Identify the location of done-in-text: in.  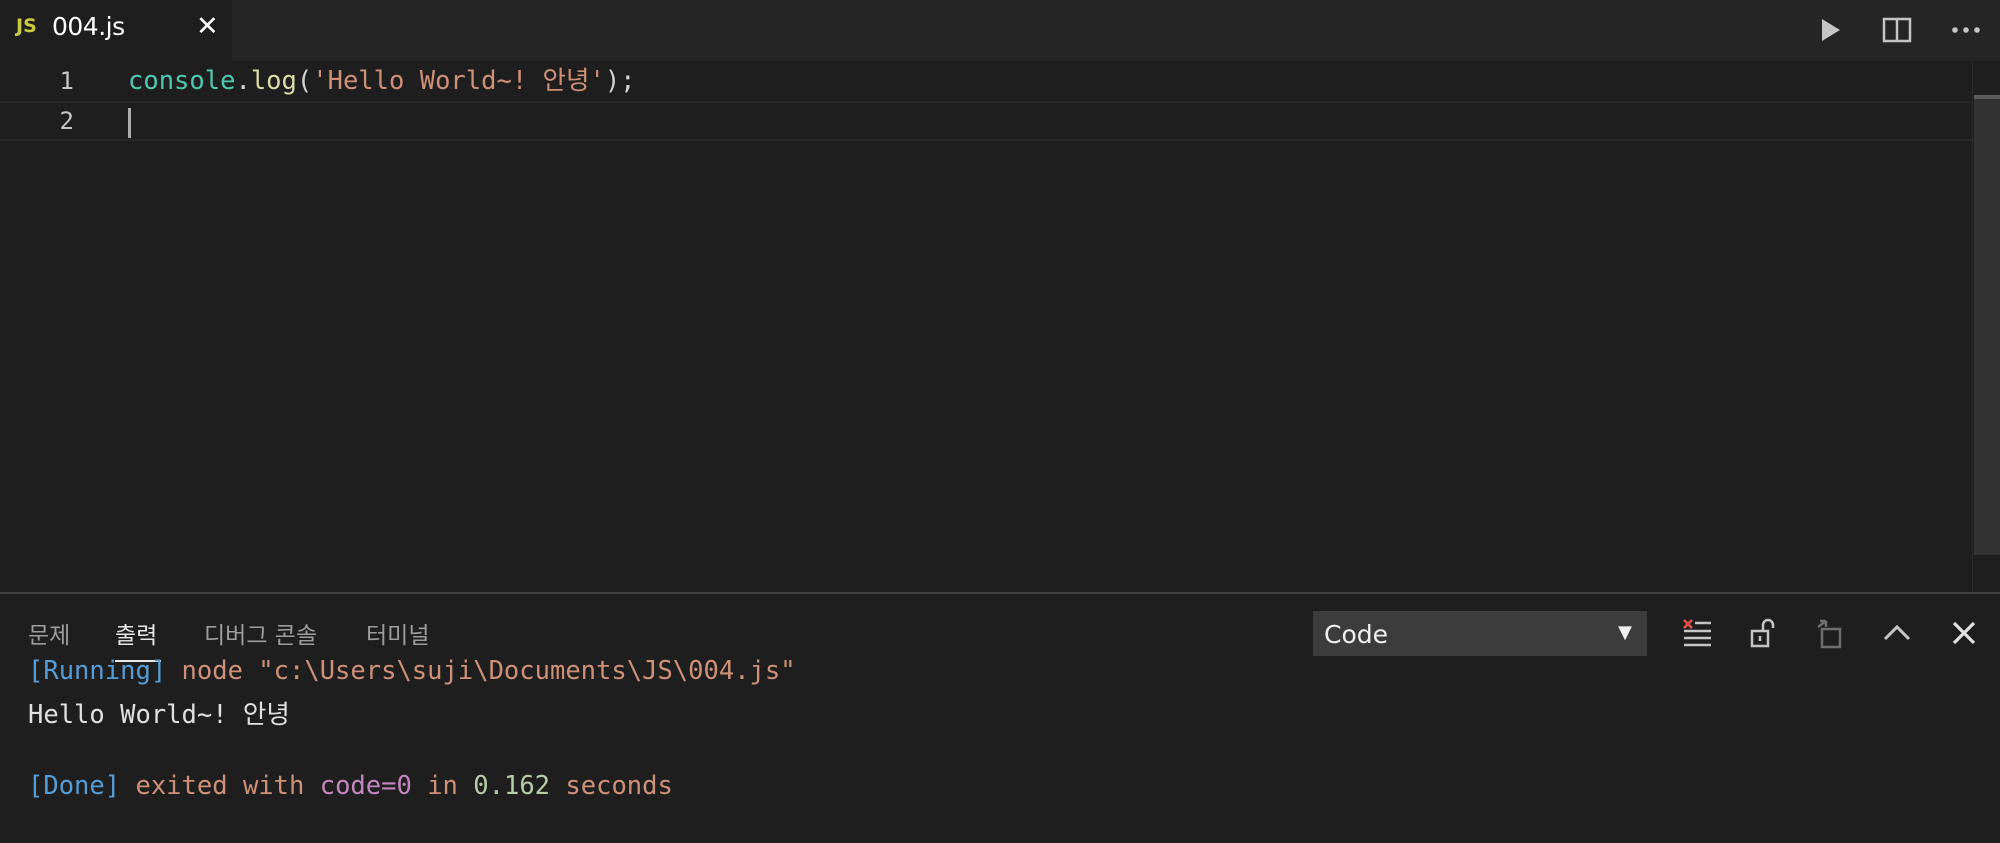
(442, 786).